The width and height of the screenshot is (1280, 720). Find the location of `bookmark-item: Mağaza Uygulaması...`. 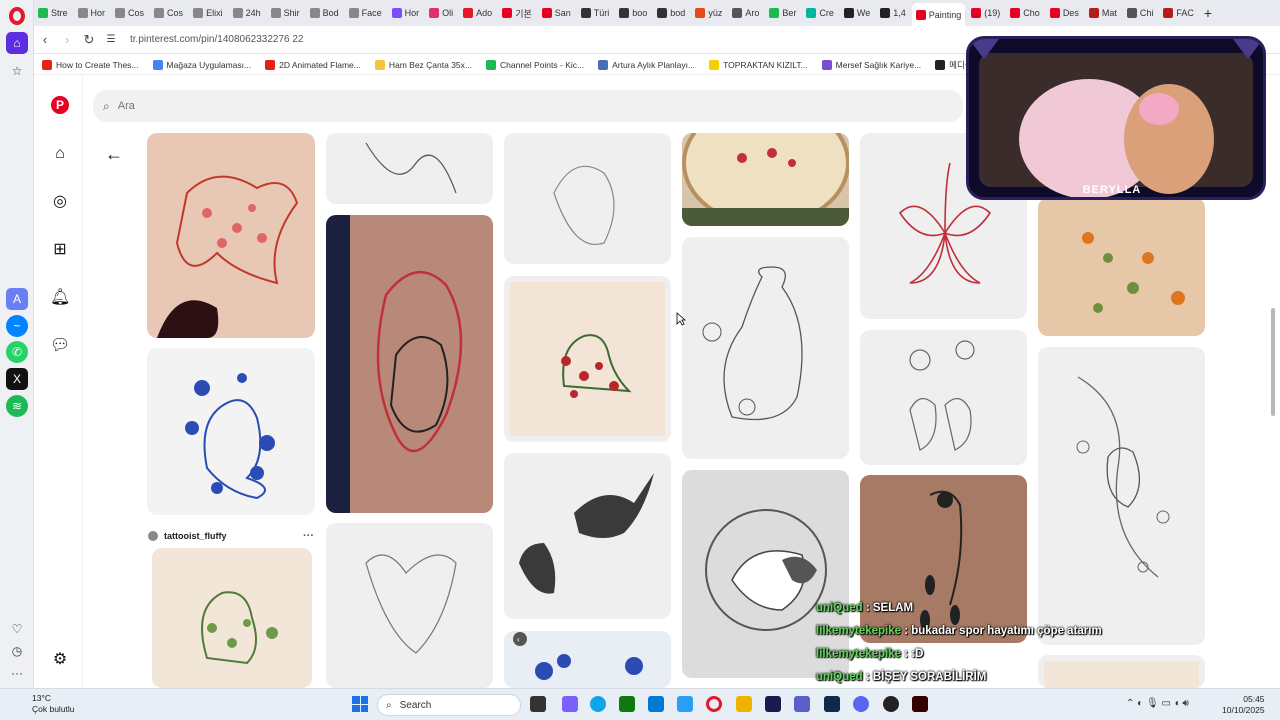

bookmark-item: Mağaza Uygulaması... is located at coordinates (201, 64).